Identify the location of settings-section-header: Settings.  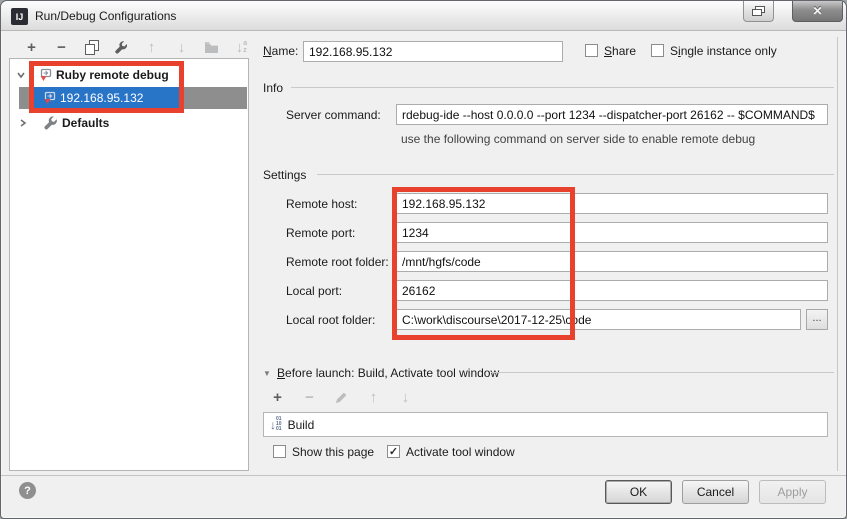
(285, 175).